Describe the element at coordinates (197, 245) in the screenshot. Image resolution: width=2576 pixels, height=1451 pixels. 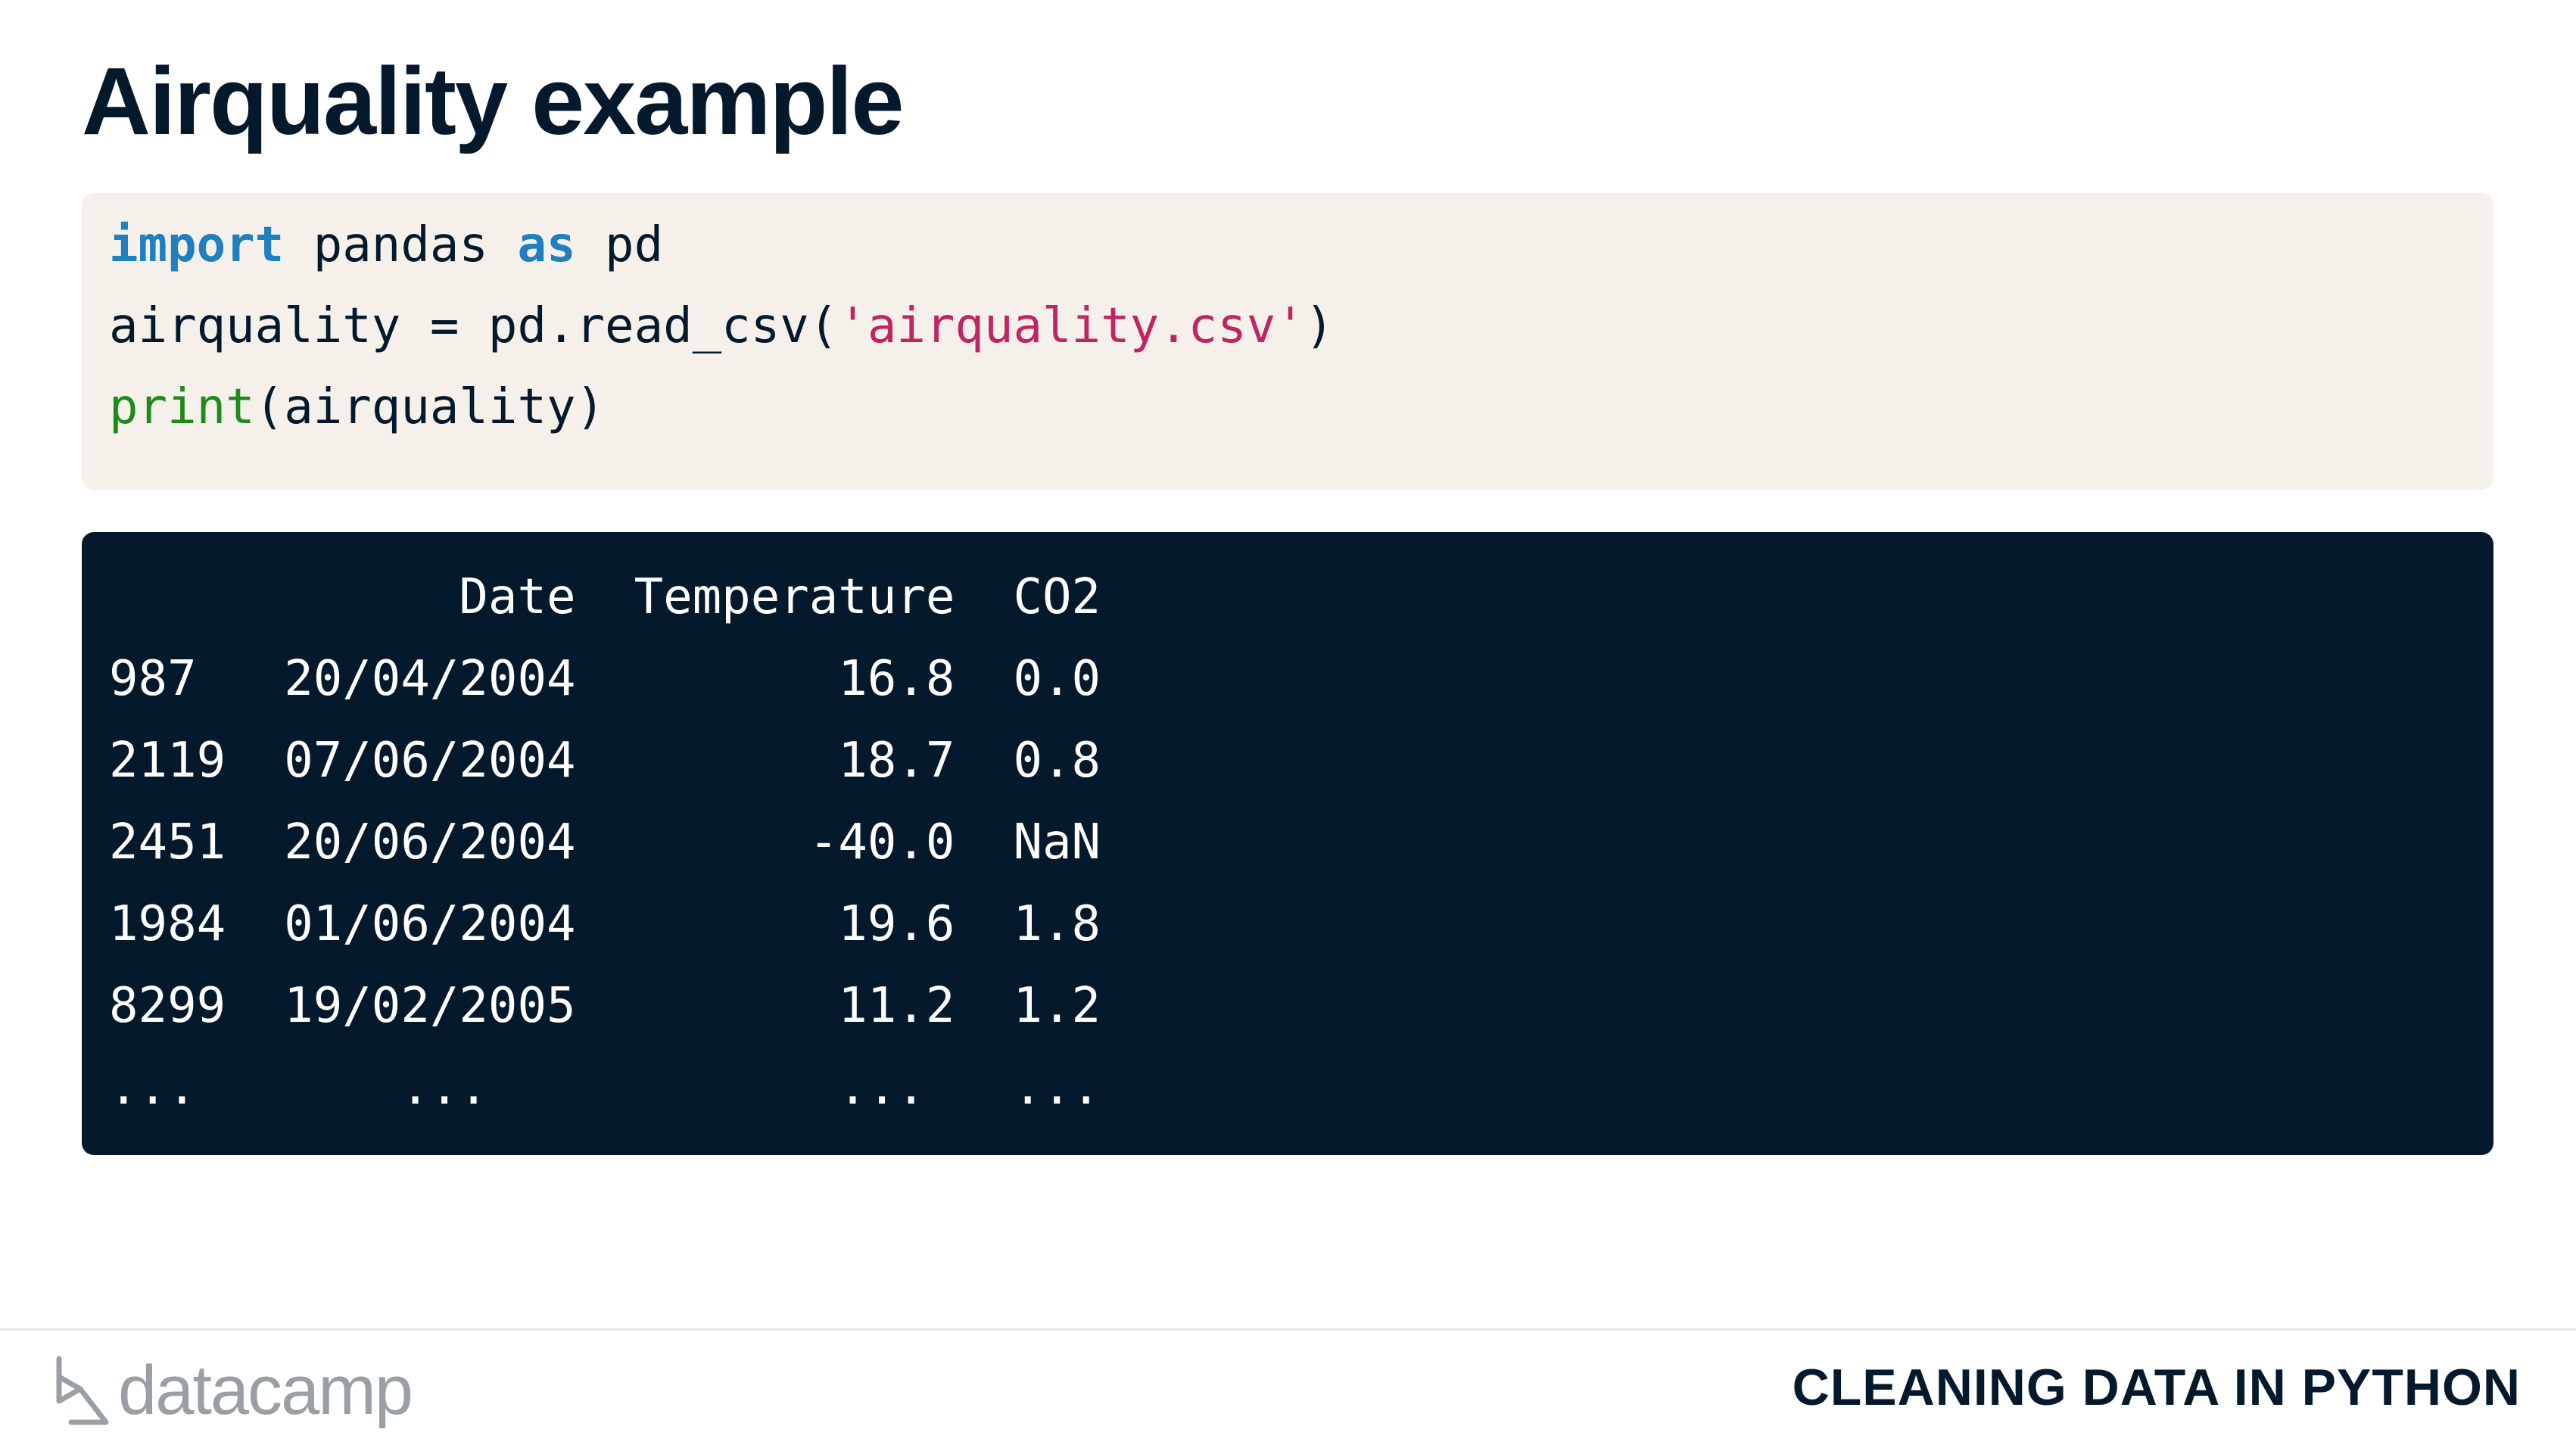
I see `keyword-import: import` at that location.